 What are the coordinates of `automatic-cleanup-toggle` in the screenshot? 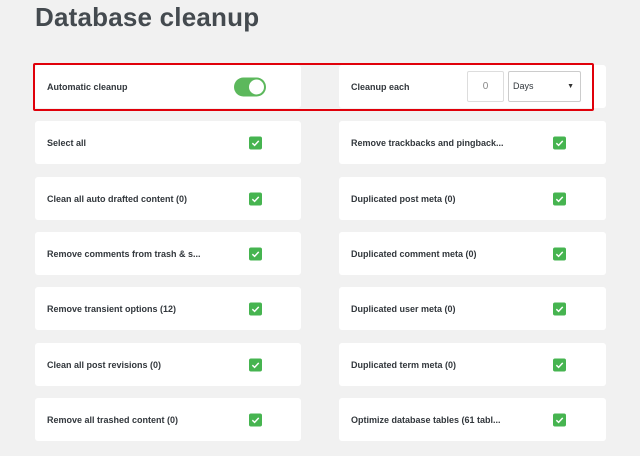 It's located at (250, 86).